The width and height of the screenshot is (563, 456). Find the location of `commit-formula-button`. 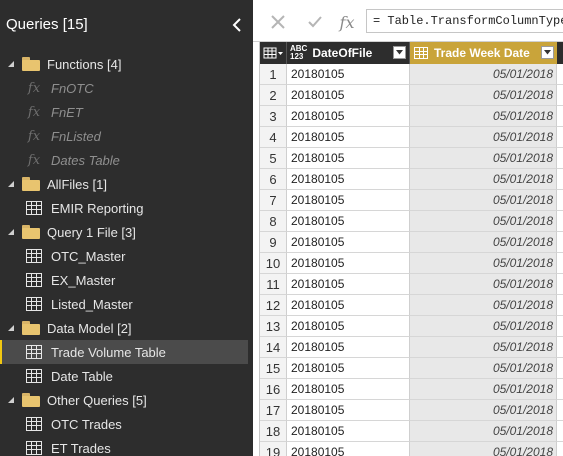

commit-formula-button is located at coordinates (315, 22).